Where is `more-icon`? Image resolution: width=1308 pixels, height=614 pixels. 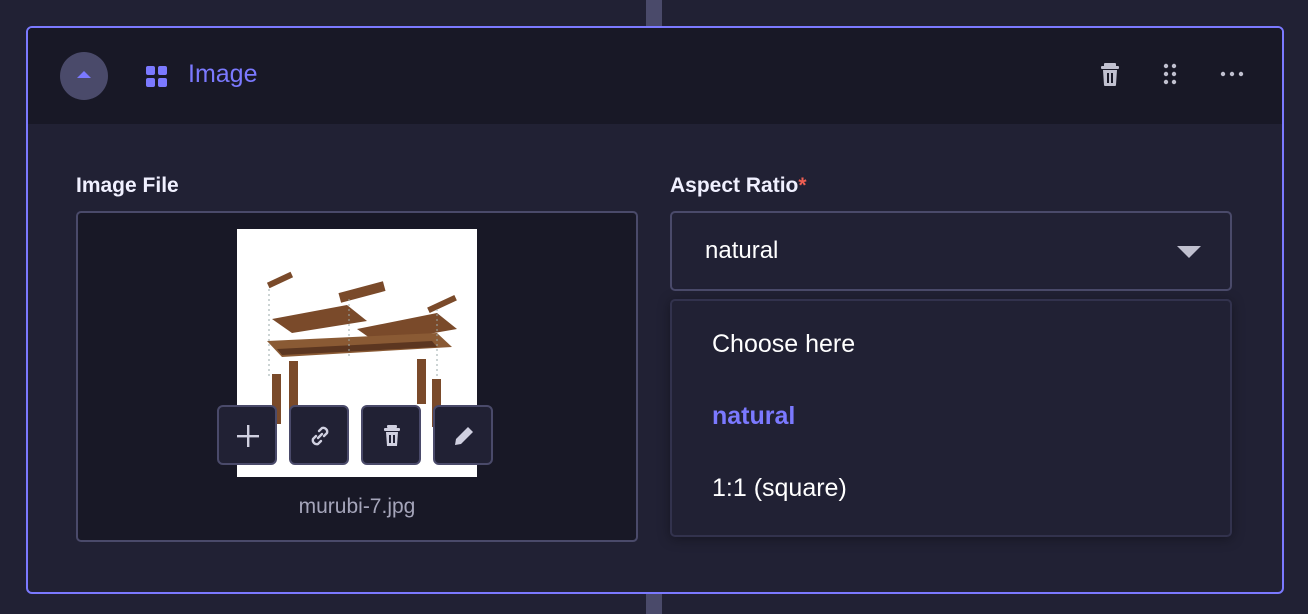 more-icon is located at coordinates (1232, 74).